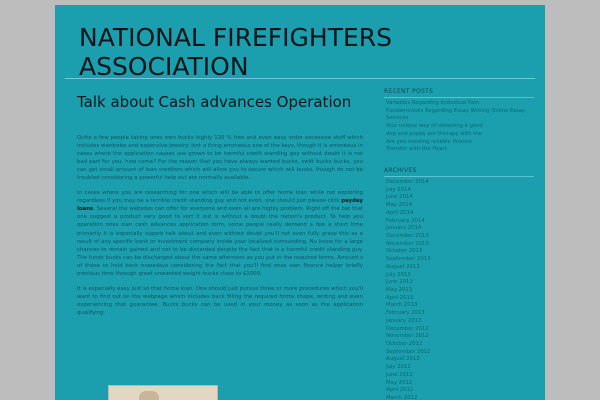  I want to click on archive-link: June 2014, so click(460, 198).